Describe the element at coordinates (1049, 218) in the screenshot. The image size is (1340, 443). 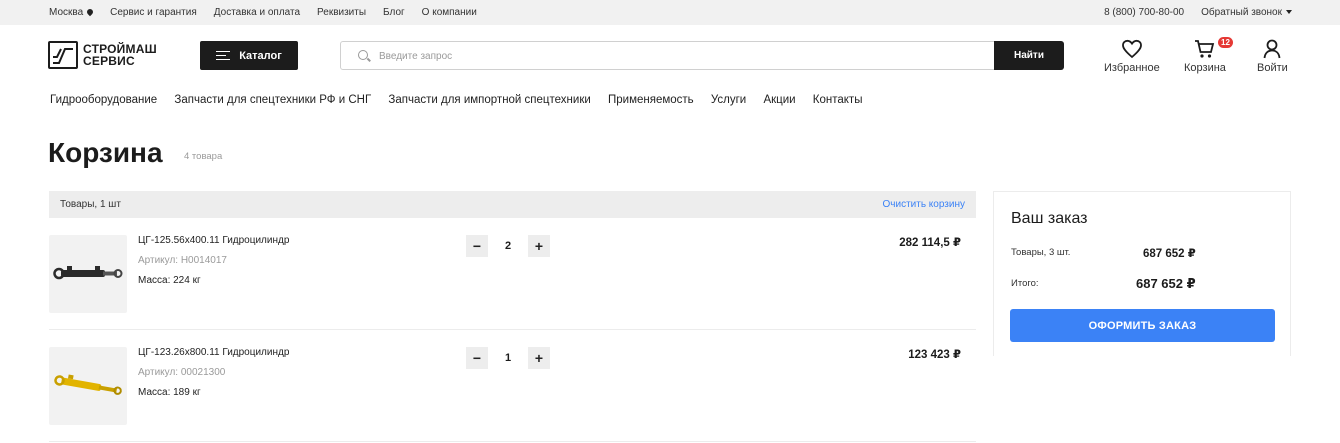
I see `summary-title: Ваш заказ` at that location.